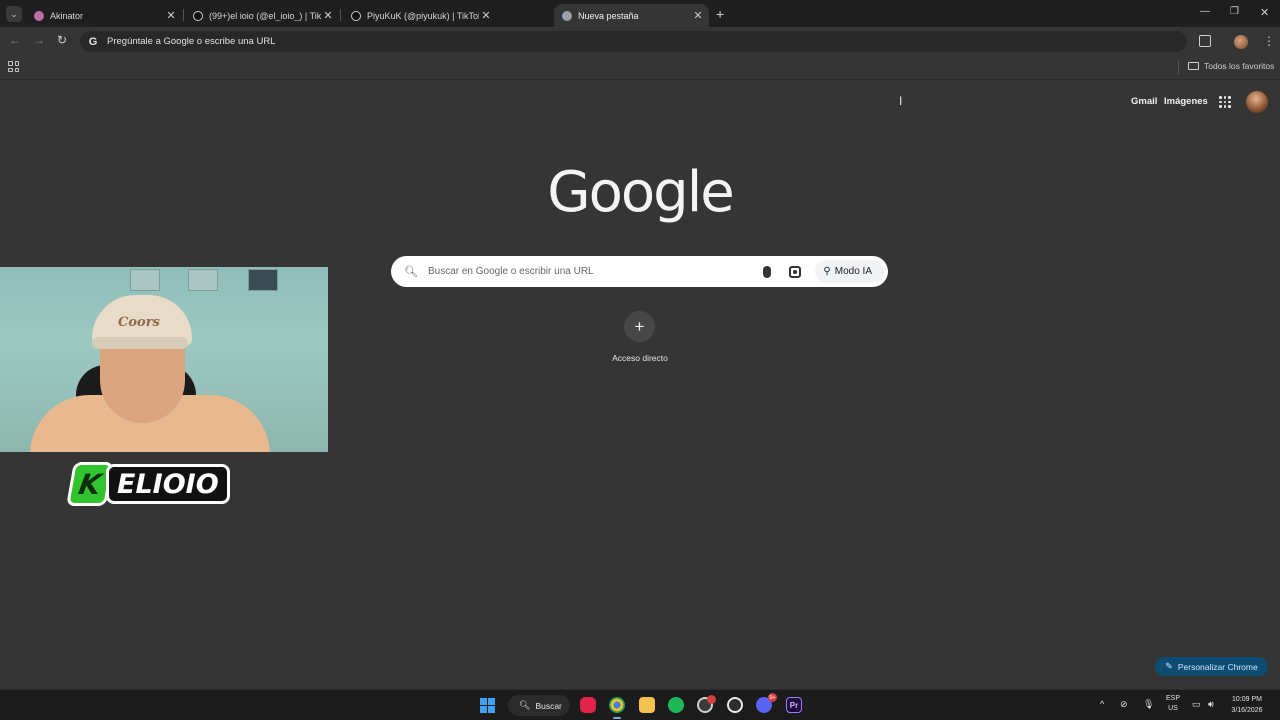 This screenshot has width=1280, height=720. Describe the element at coordinates (640, 68) in the screenshot. I see `bookmarks-bar: Todos los favoritos` at that location.